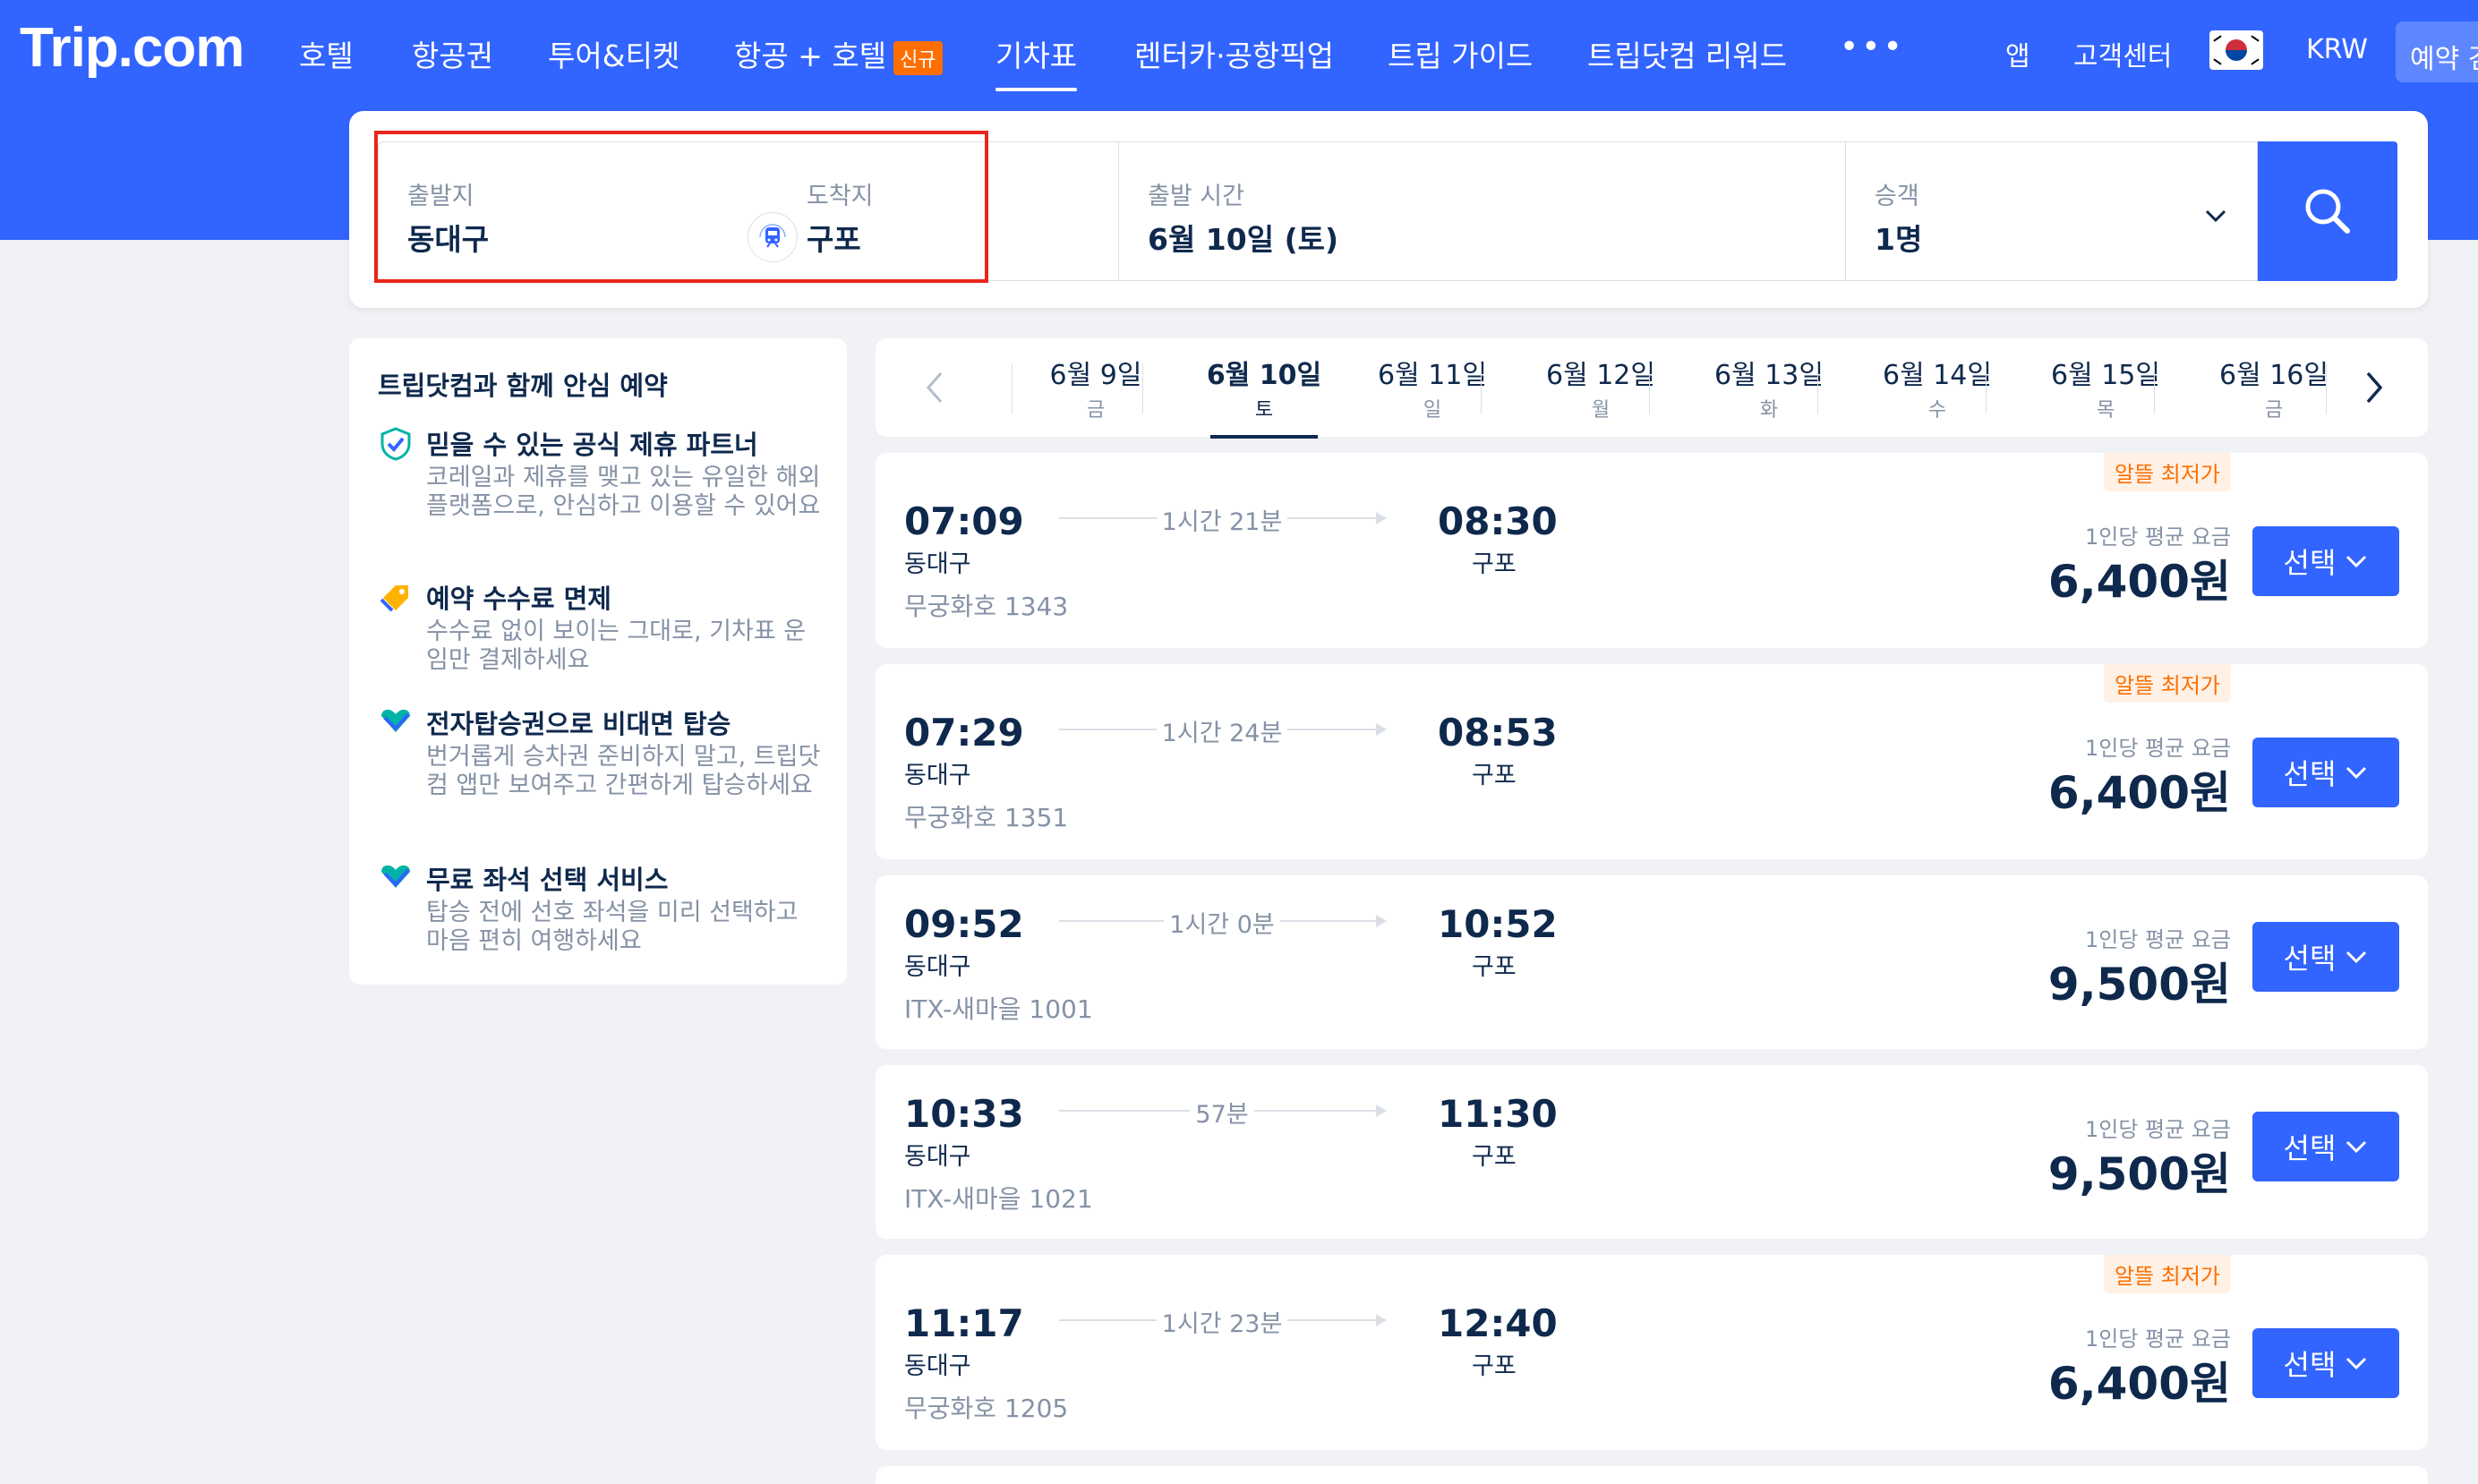  What do you see at coordinates (986, 1408) in the screenshot?
I see `train-number: 무궁화호 1205` at bounding box center [986, 1408].